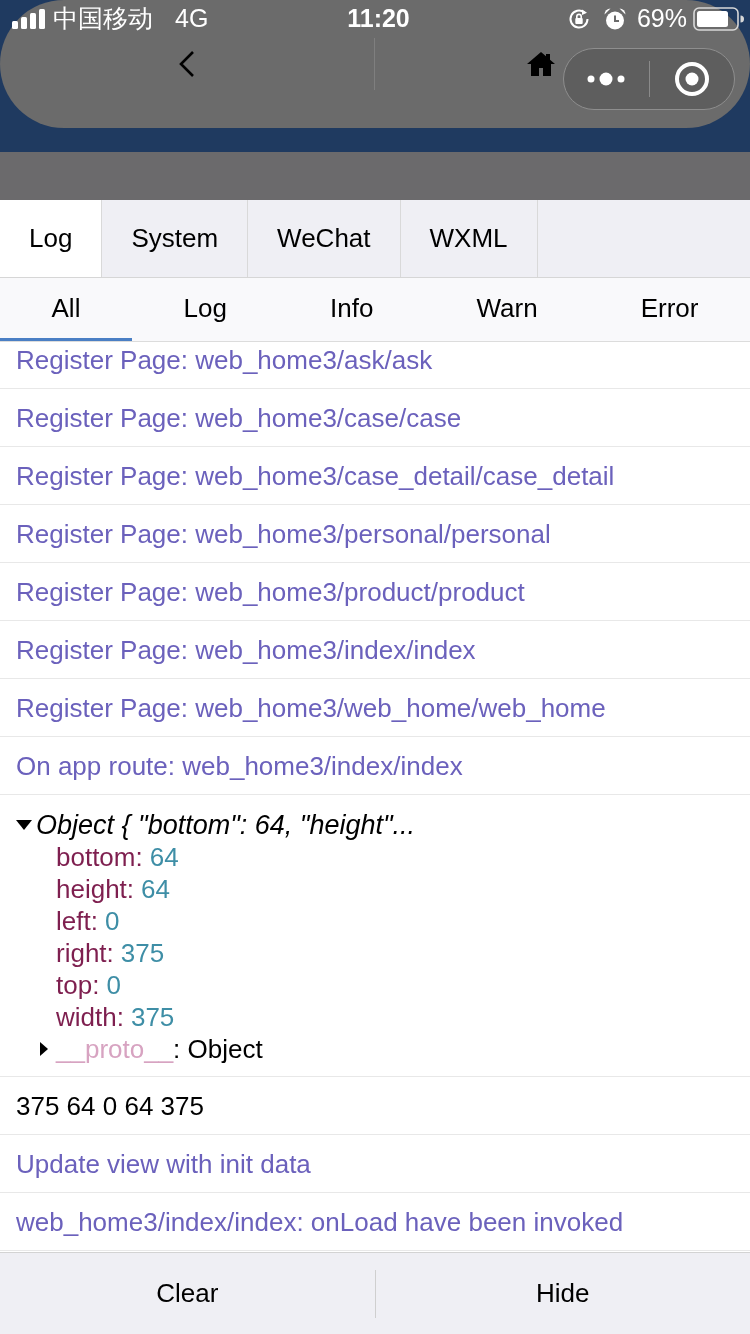  Describe the element at coordinates (378, 19) in the screenshot. I see `clock-time: 11:20` at that location.